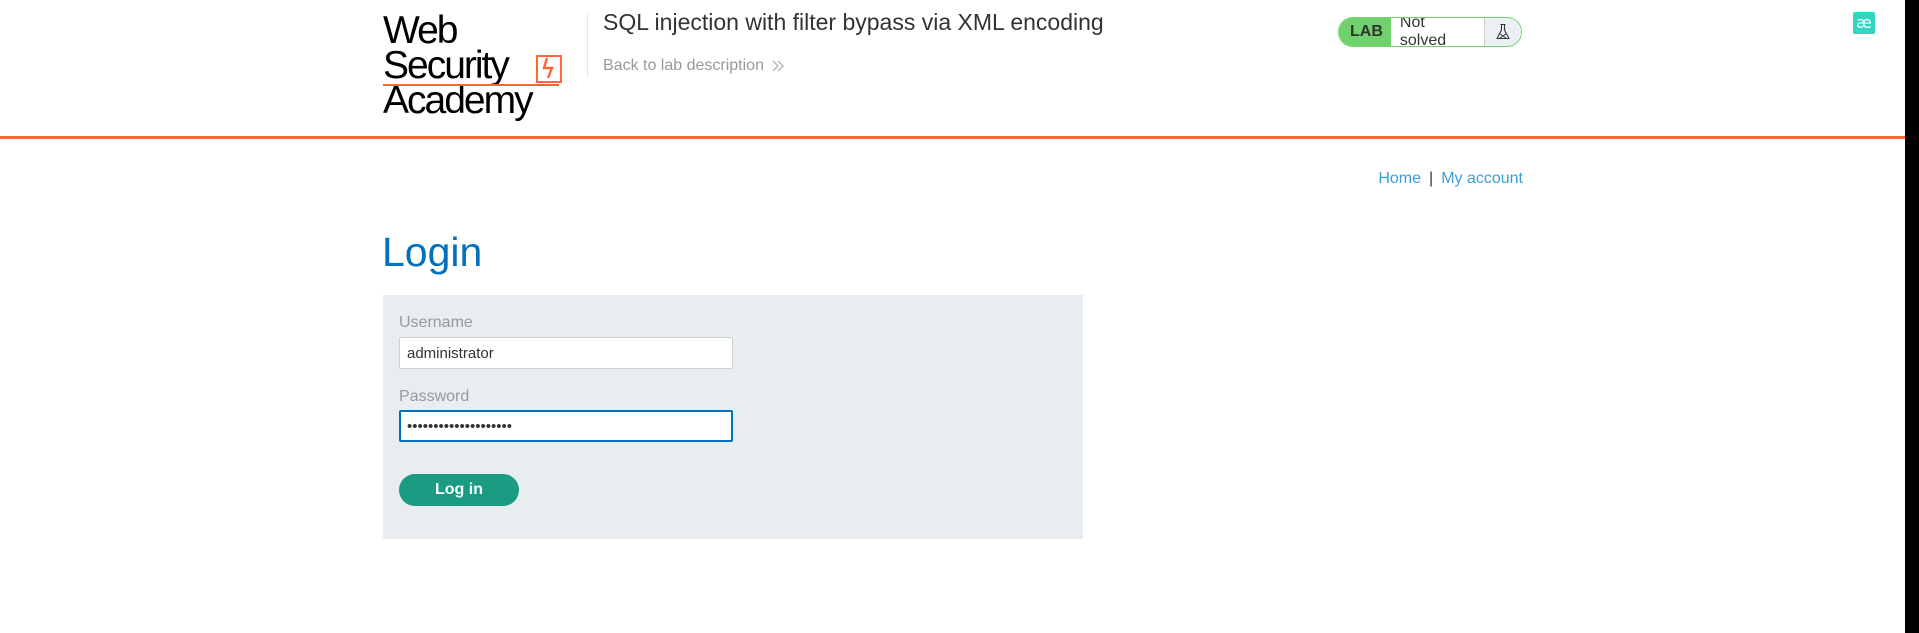  What do you see at coordinates (436, 322) in the screenshot?
I see `username-label: Username` at bounding box center [436, 322].